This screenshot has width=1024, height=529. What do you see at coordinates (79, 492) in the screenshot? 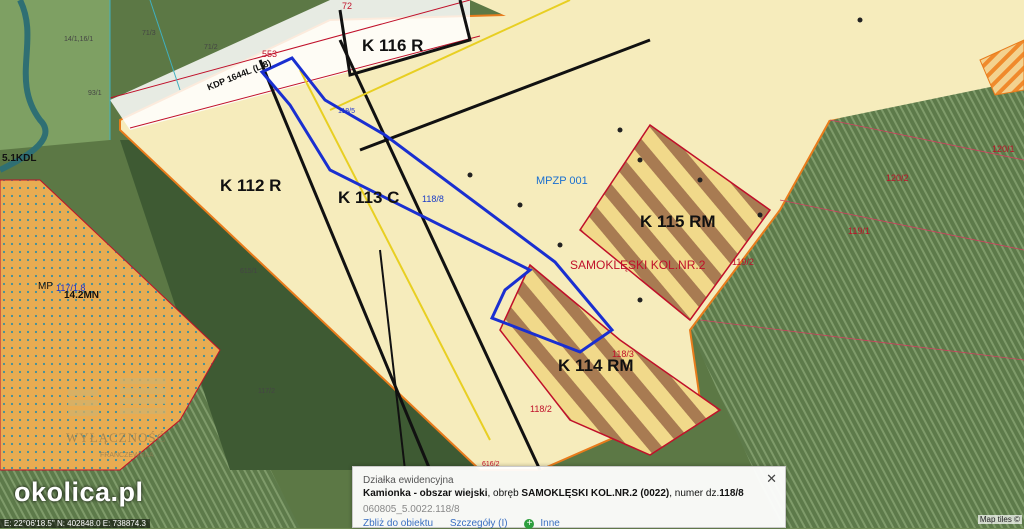
I see `brand-watermark: okolica.pl` at bounding box center [79, 492].